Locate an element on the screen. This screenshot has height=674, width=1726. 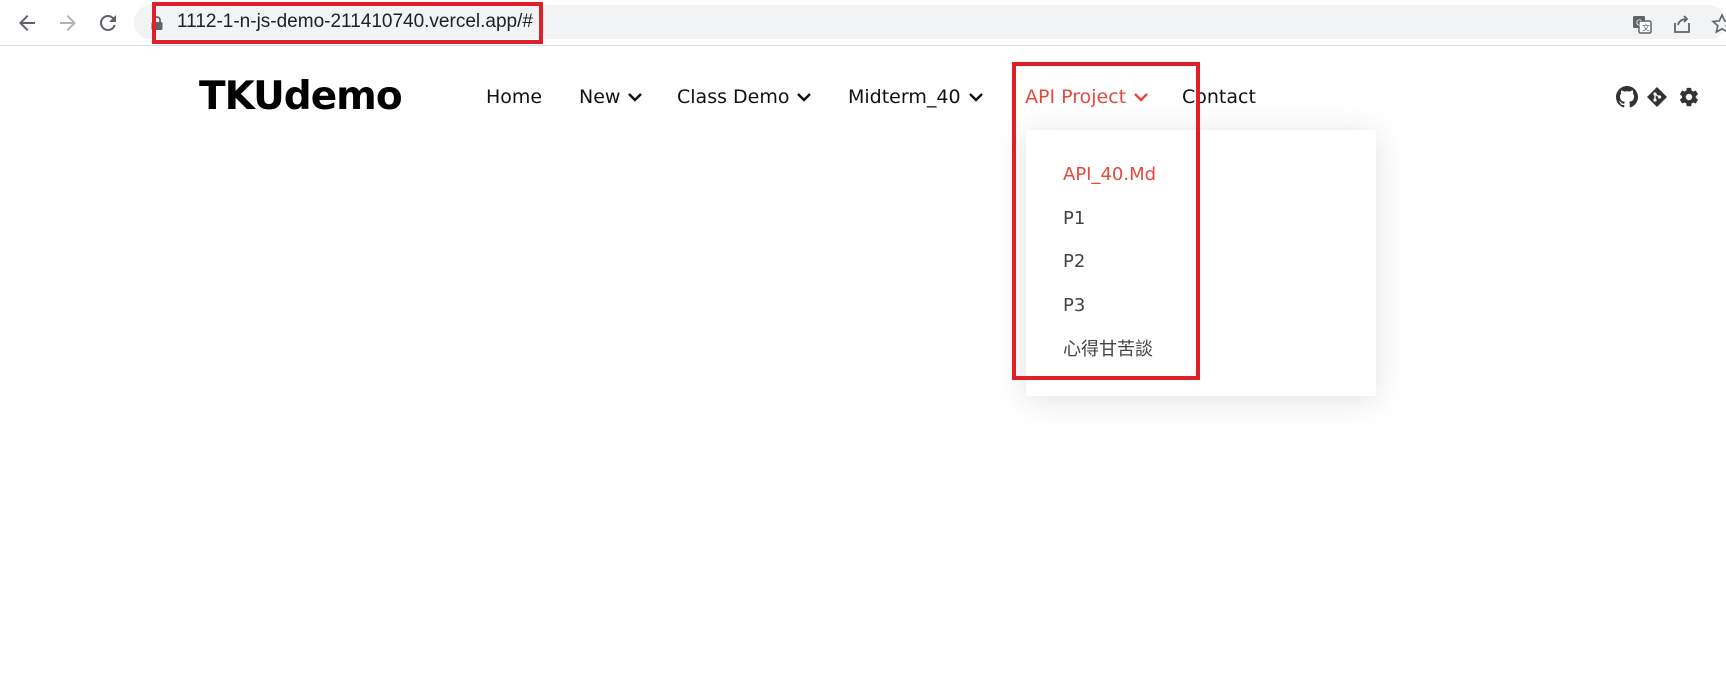
site-logo: TKUdemo is located at coordinates (301, 96).